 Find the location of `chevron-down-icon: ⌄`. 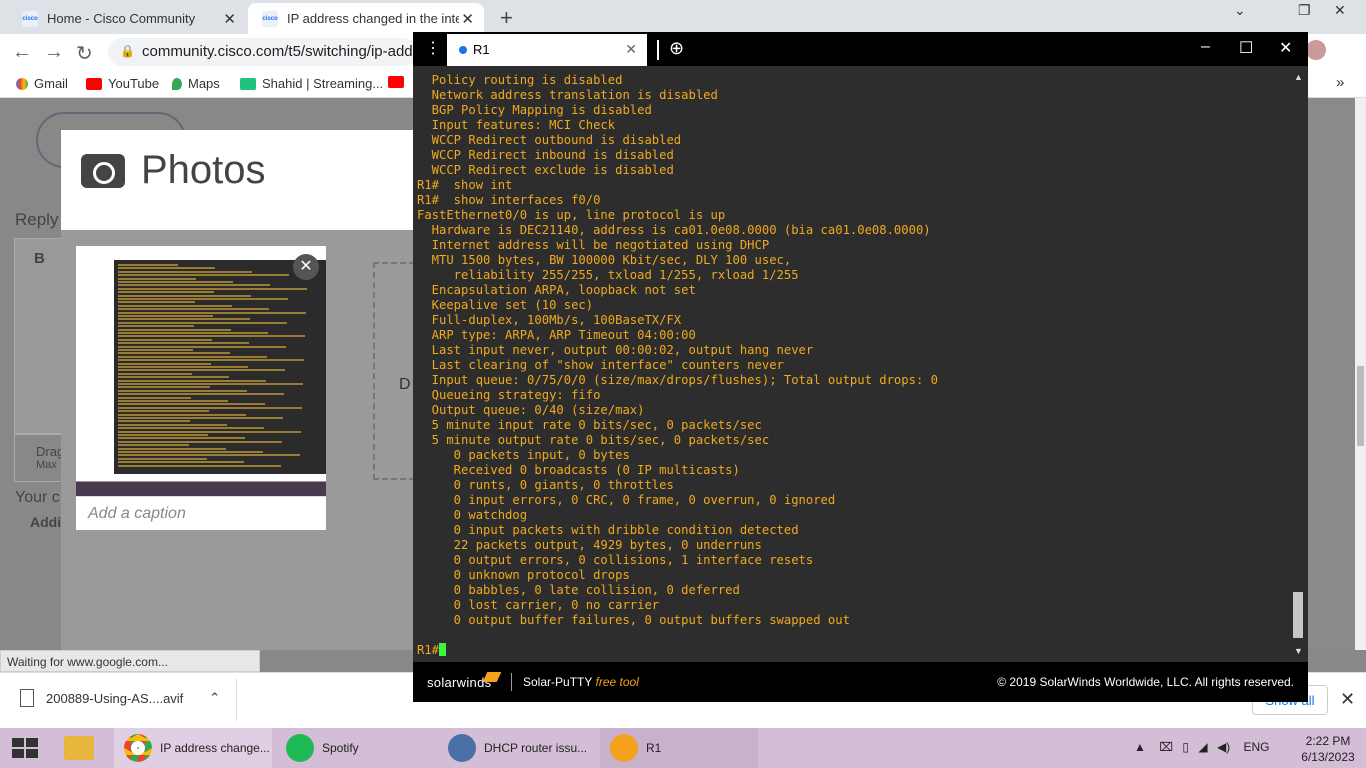

chevron-down-icon: ⌄ is located at coordinates (1240, 10).